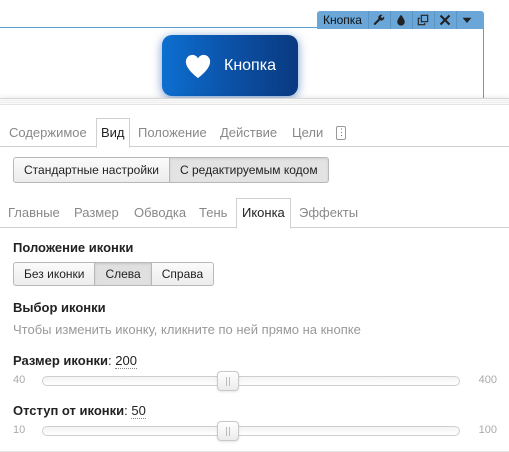 The image size is (509, 452). I want to click on icon-offset-label: Отступ от иконки, so click(69, 410).